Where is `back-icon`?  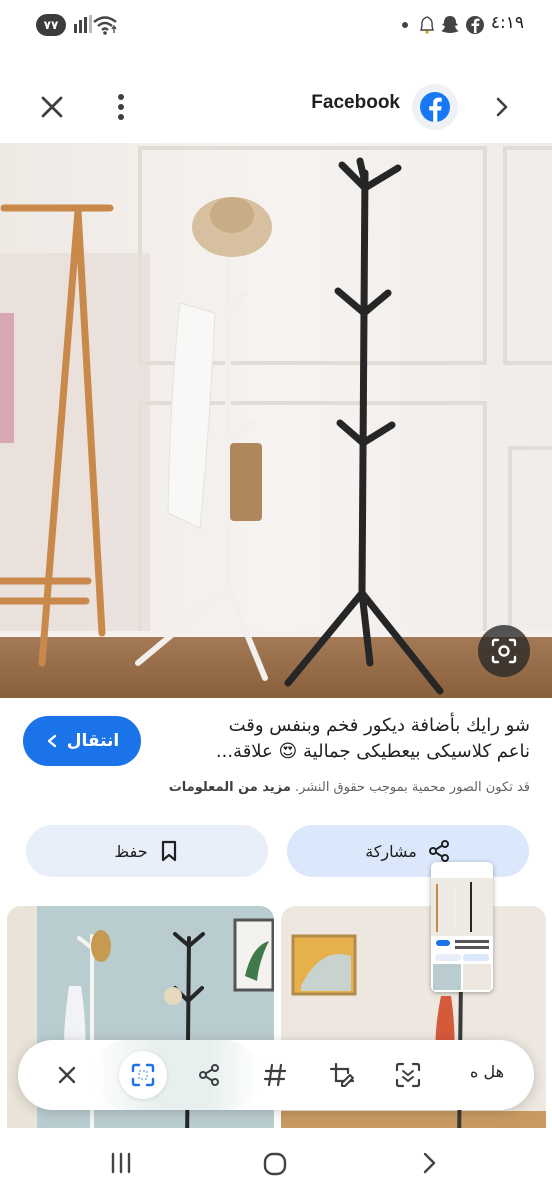
back-icon is located at coordinates (429, 1163).